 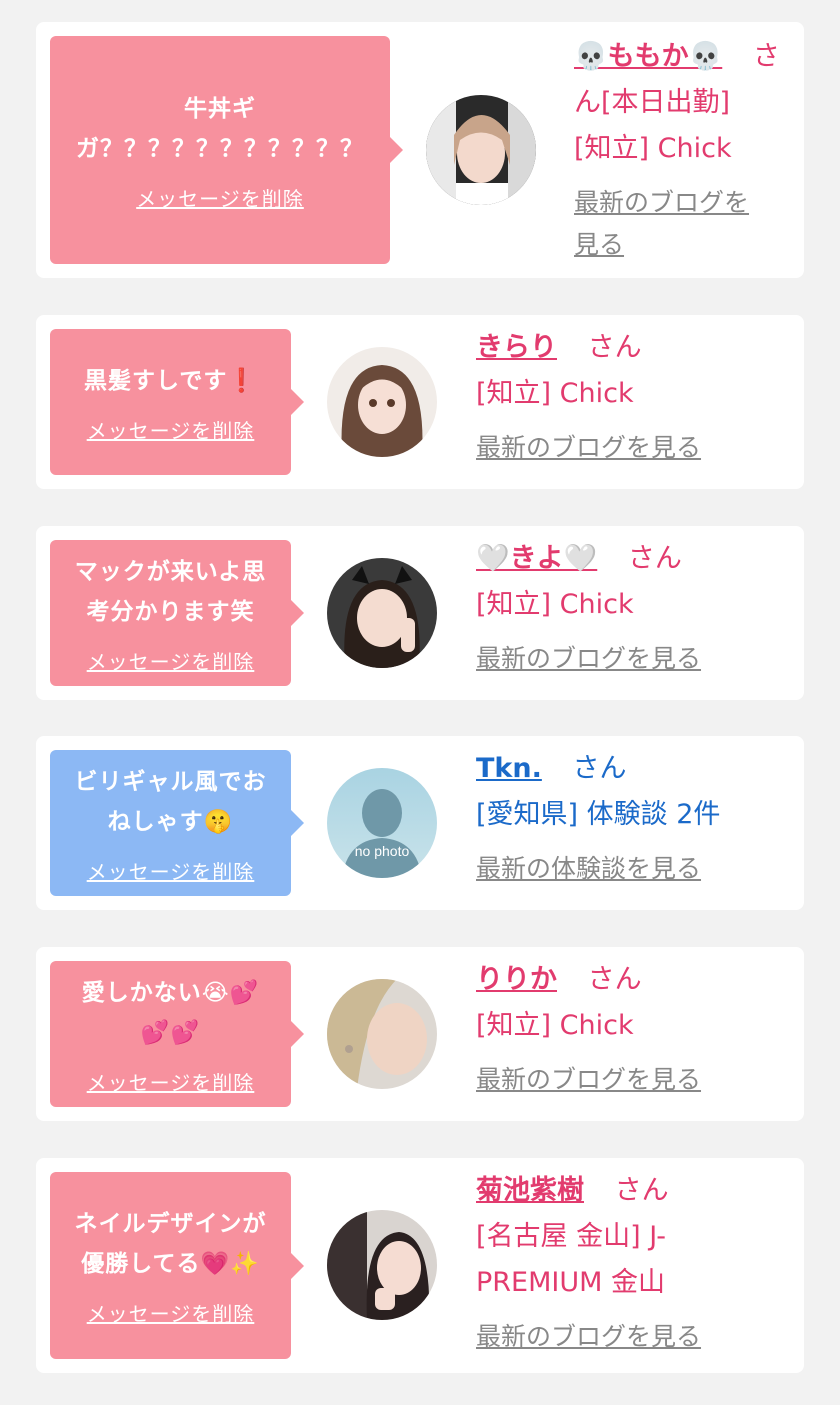 What do you see at coordinates (766, 56) in the screenshot?
I see `honorific: さ` at bounding box center [766, 56].